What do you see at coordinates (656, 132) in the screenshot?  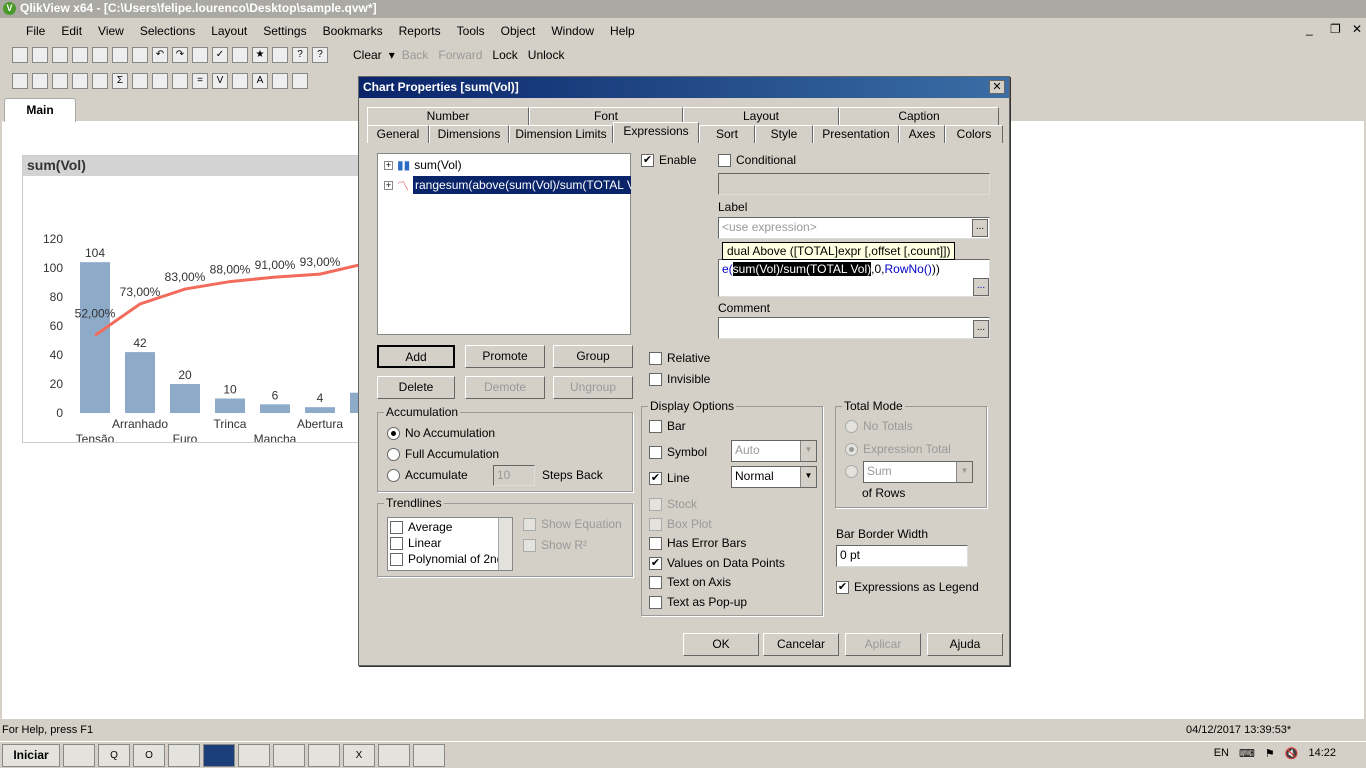 I see `tab-expressions: Expressions` at bounding box center [656, 132].